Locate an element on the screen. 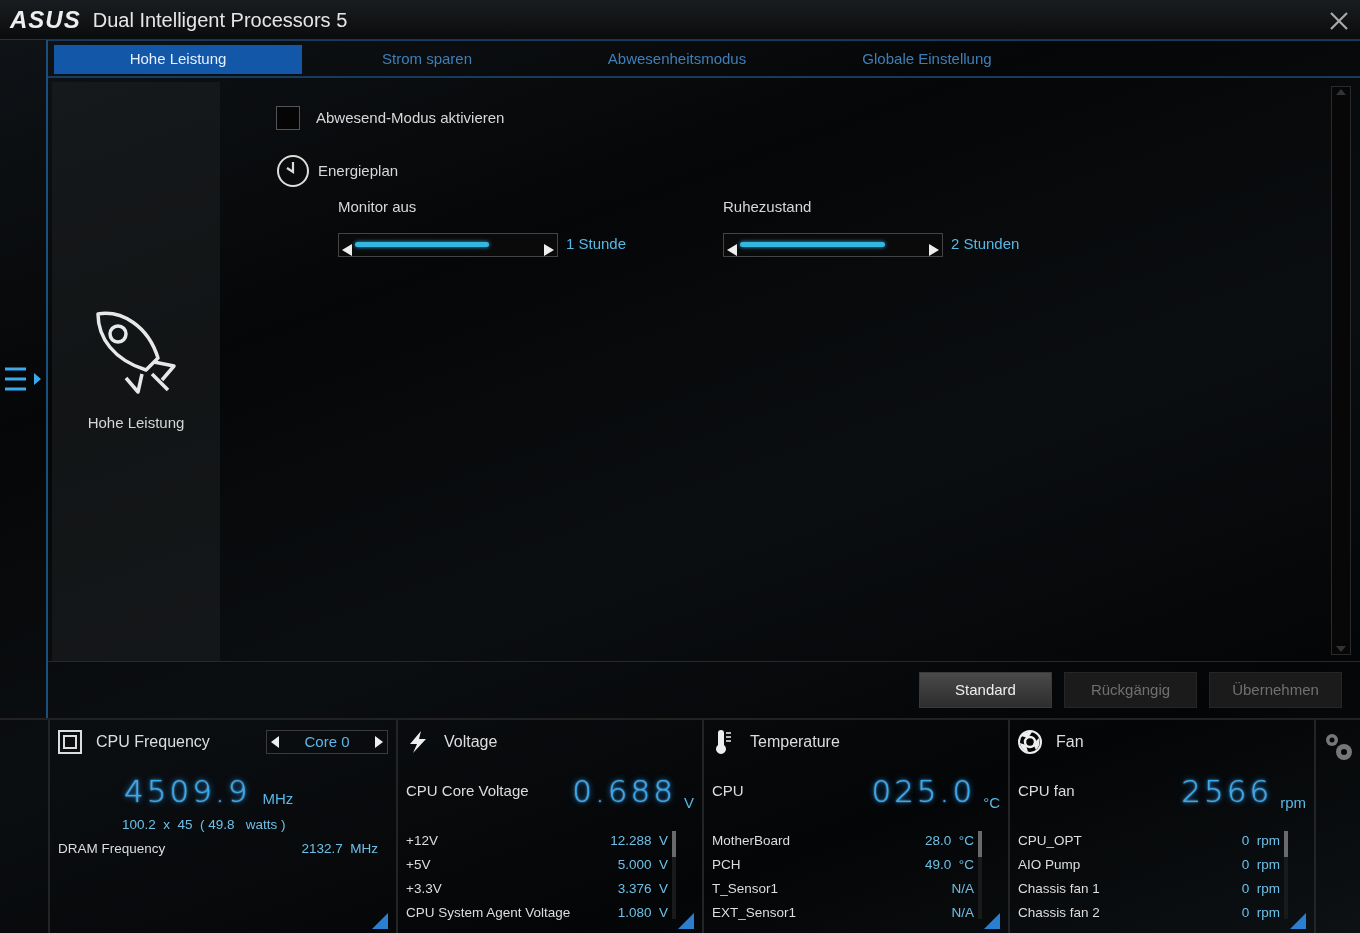 The height and width of the screenshot is (933, 1360). readout-unit: °C is located at coordinates (991, 803).